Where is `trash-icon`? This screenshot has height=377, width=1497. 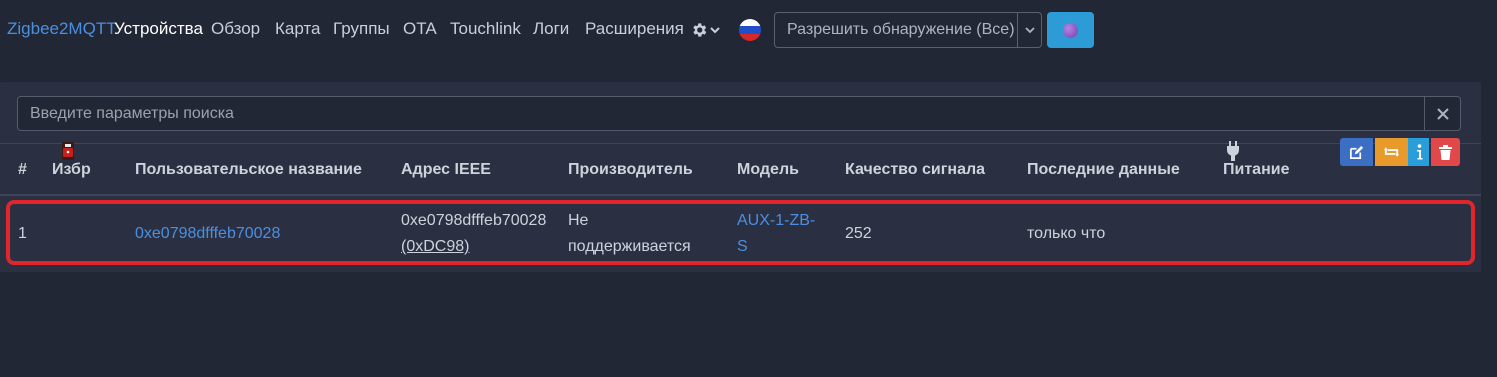 trash-icon is located at coordinates (1445, 152).